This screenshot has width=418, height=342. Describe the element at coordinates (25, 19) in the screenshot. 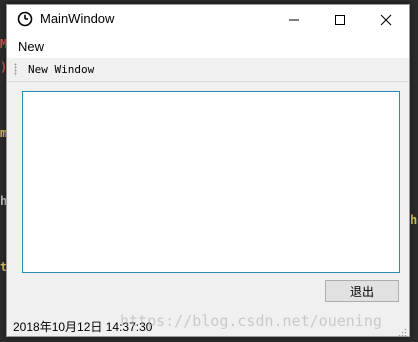

I see `clock-icon` at that location.